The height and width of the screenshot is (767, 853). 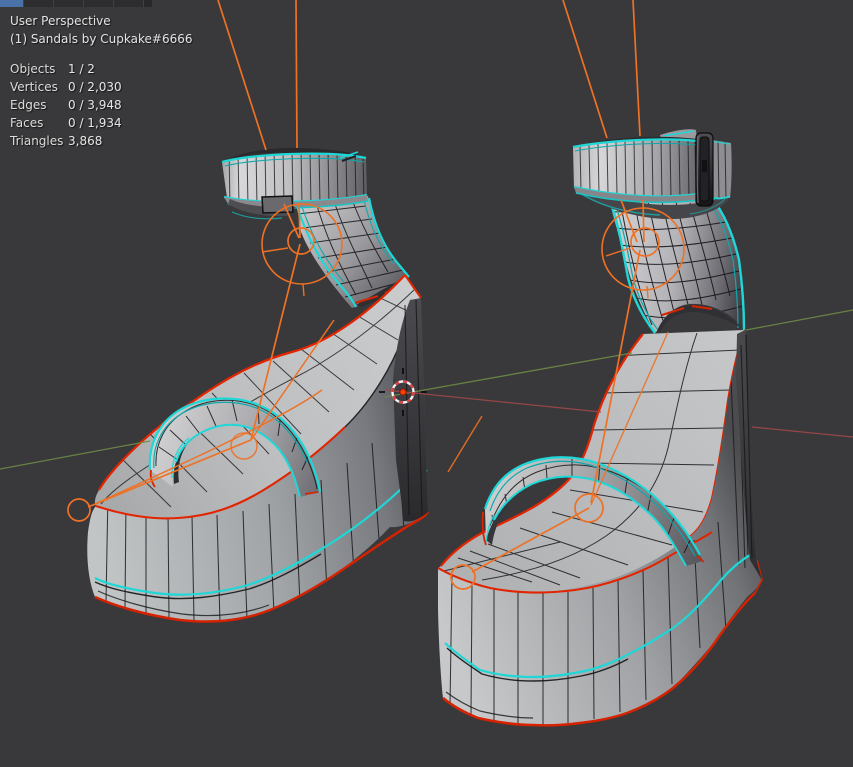 What do you see at coordinates (60, 21) in the screenshot?
I see `view-perspective-label: User Perspective` at bounding box center [60, 21].